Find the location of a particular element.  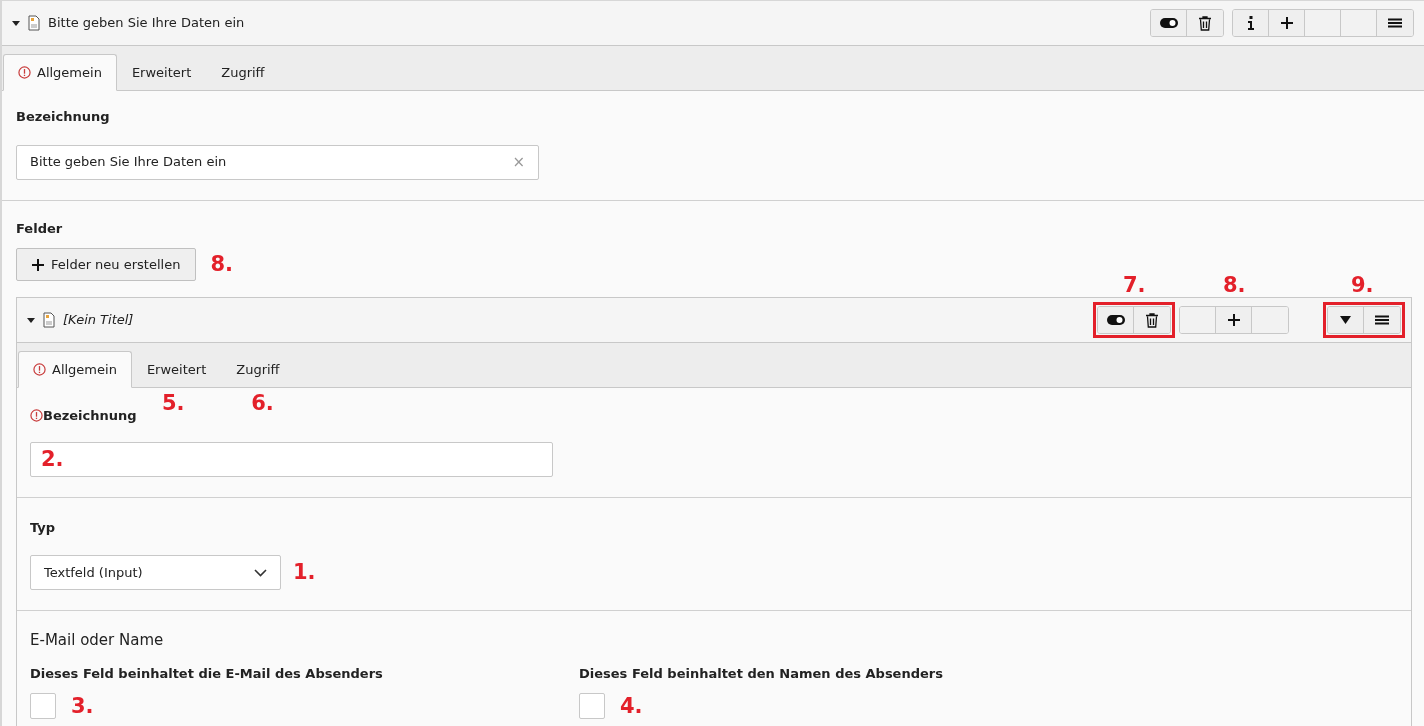

checkbox-label: Dieses Feld beinhaltet den Namen des Absenders is located at coordinates (761, 673).